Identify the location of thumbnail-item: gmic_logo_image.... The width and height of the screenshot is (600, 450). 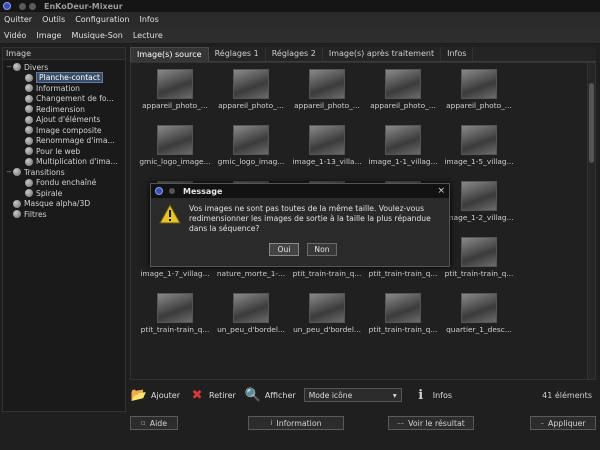
(175, 150).